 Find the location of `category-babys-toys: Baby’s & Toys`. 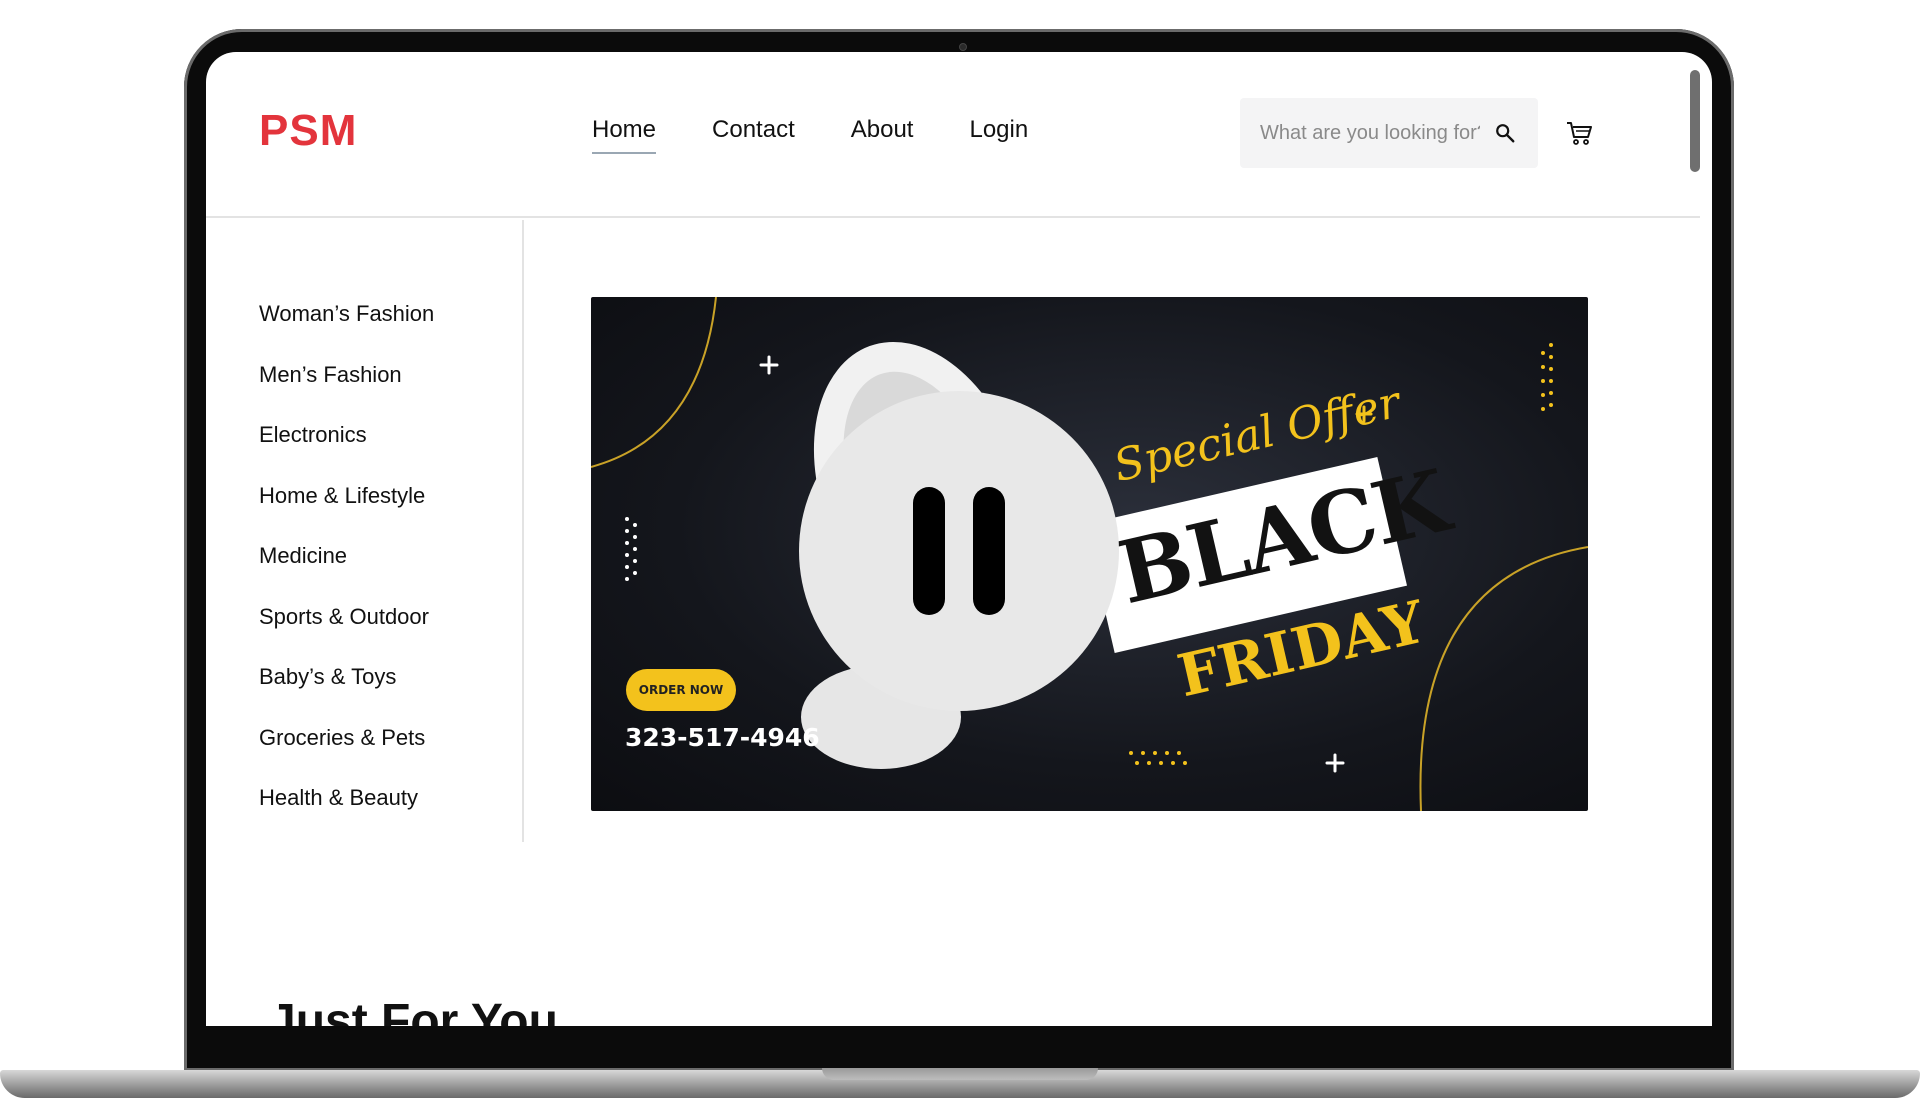

category-babys-toys: Baby’s & Toys is located at coordinates (346, 693).